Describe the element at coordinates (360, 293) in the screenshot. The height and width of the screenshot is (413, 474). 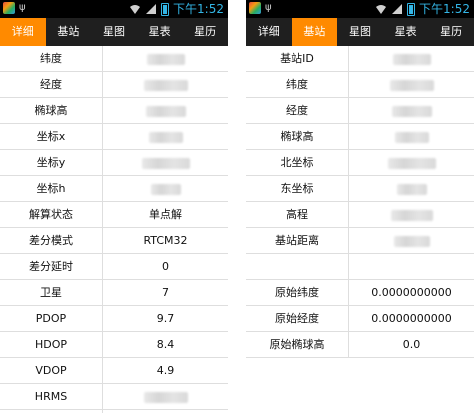
I see `table-row: 原始纬度 0.0000000000` at that location.